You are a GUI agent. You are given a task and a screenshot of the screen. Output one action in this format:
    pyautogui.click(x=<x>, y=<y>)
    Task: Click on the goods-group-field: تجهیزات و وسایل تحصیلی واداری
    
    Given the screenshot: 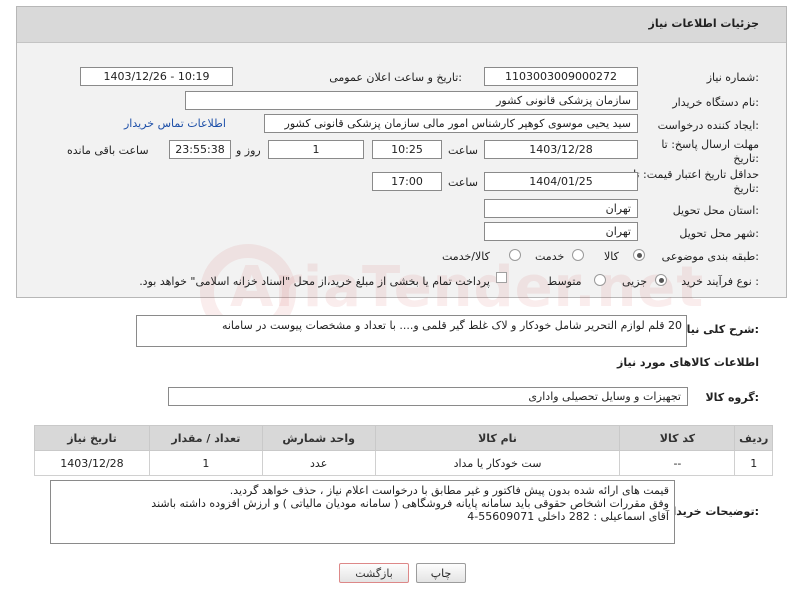 What is the action you would take?
    pyautogui.click(x=428, y=396)
    